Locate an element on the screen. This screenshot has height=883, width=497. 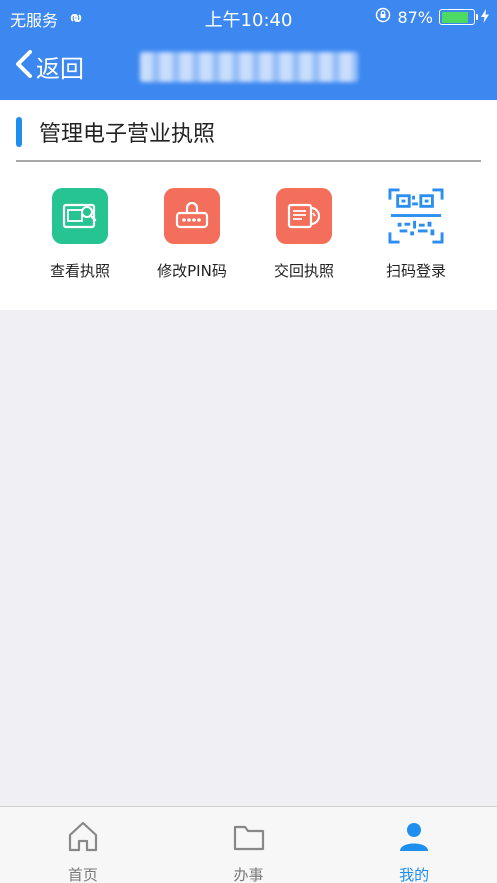
nav-bar: 返回 is located at coordinates (248, 67).